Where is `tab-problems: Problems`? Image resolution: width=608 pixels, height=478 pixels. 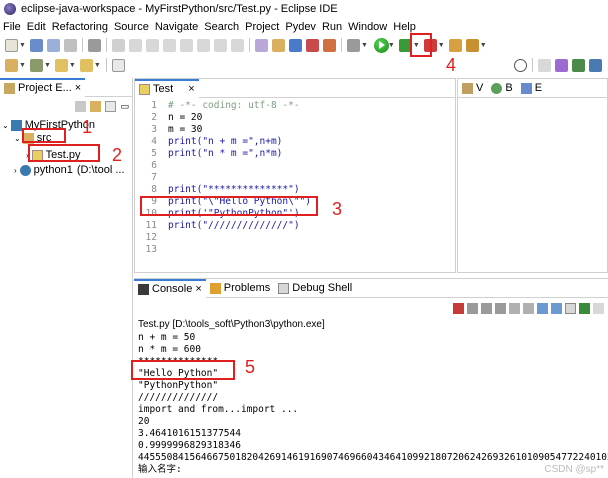
tab-problems: Problems is located at coordinates (240, 288).